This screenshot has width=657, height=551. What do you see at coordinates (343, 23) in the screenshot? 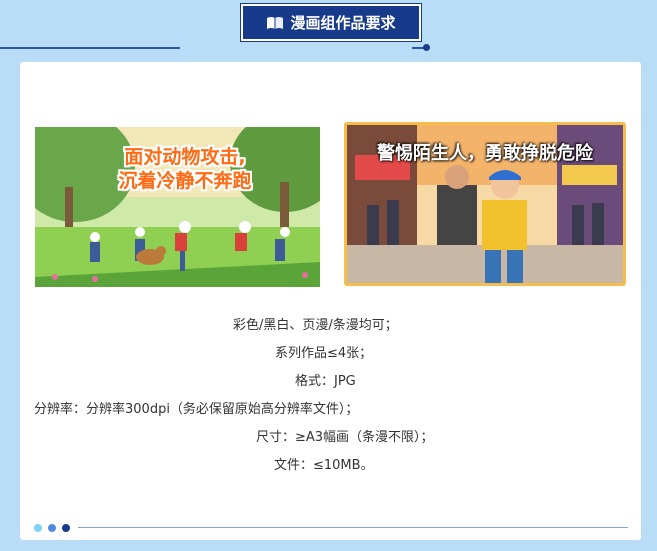
I see `section-title: 漫画组作品要求` at bounding box center [343, 23].